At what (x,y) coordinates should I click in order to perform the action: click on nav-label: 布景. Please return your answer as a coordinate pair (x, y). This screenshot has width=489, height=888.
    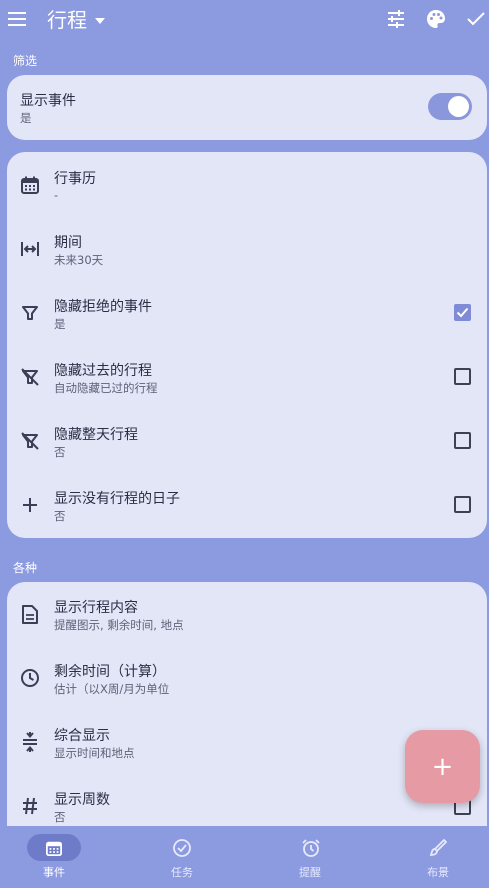
    Looking at the image, I should click on (438, 872).